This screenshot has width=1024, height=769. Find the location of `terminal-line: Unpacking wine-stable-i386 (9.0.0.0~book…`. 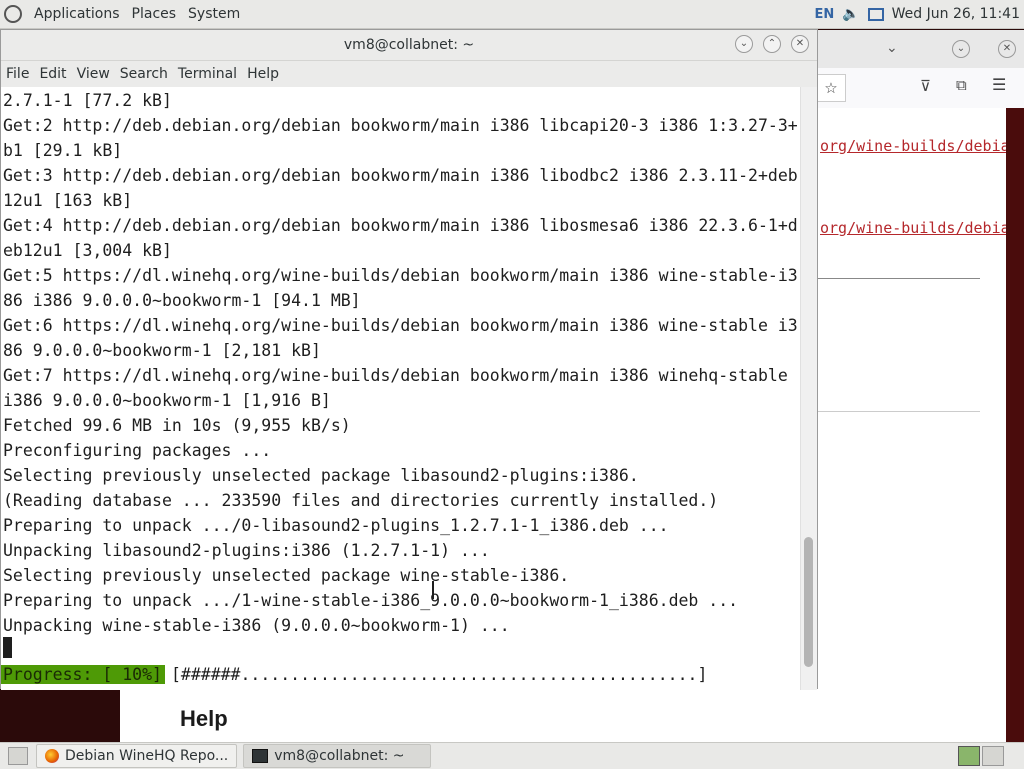

terminal-line: Unpacking wine-stable-i386 (9.0.0.0~book… is located at coordinates (256, 625).